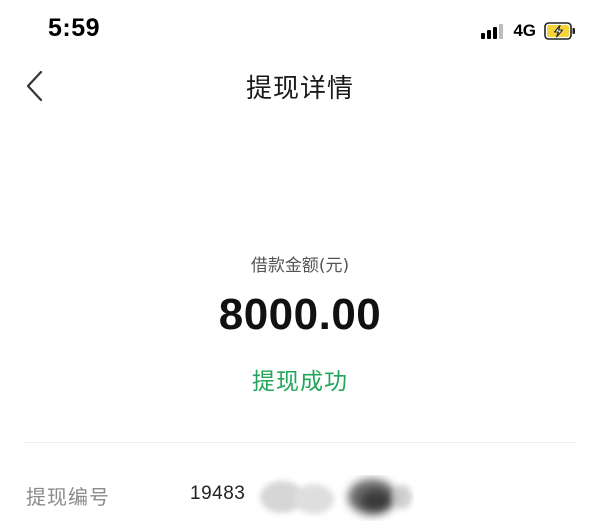 This screenshot has width=600, height=526. Describe the element at coordinates (492, 31) in the screenshot. I see `signal-bars-icon` at that location.